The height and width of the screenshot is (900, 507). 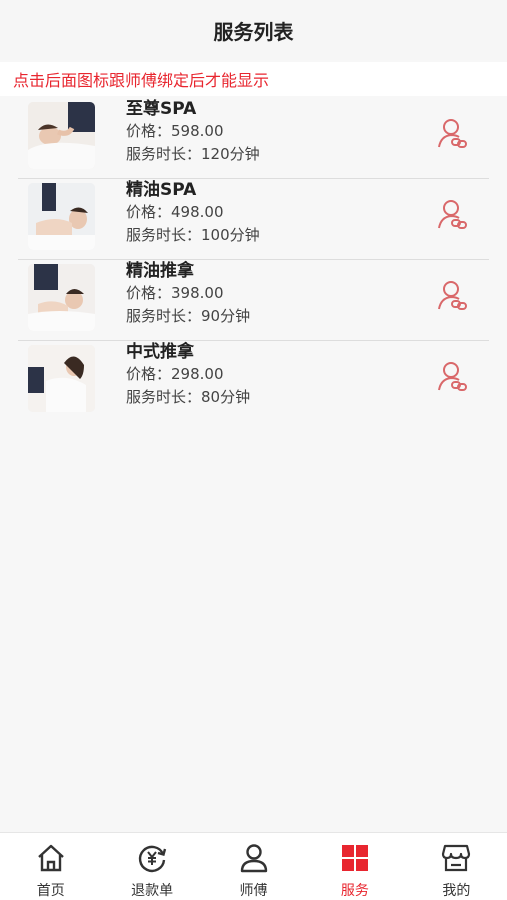 What do you see at coordinates (152, 857) in the screenshot?
I see `refund-icon` at bounding box center [152, 857].